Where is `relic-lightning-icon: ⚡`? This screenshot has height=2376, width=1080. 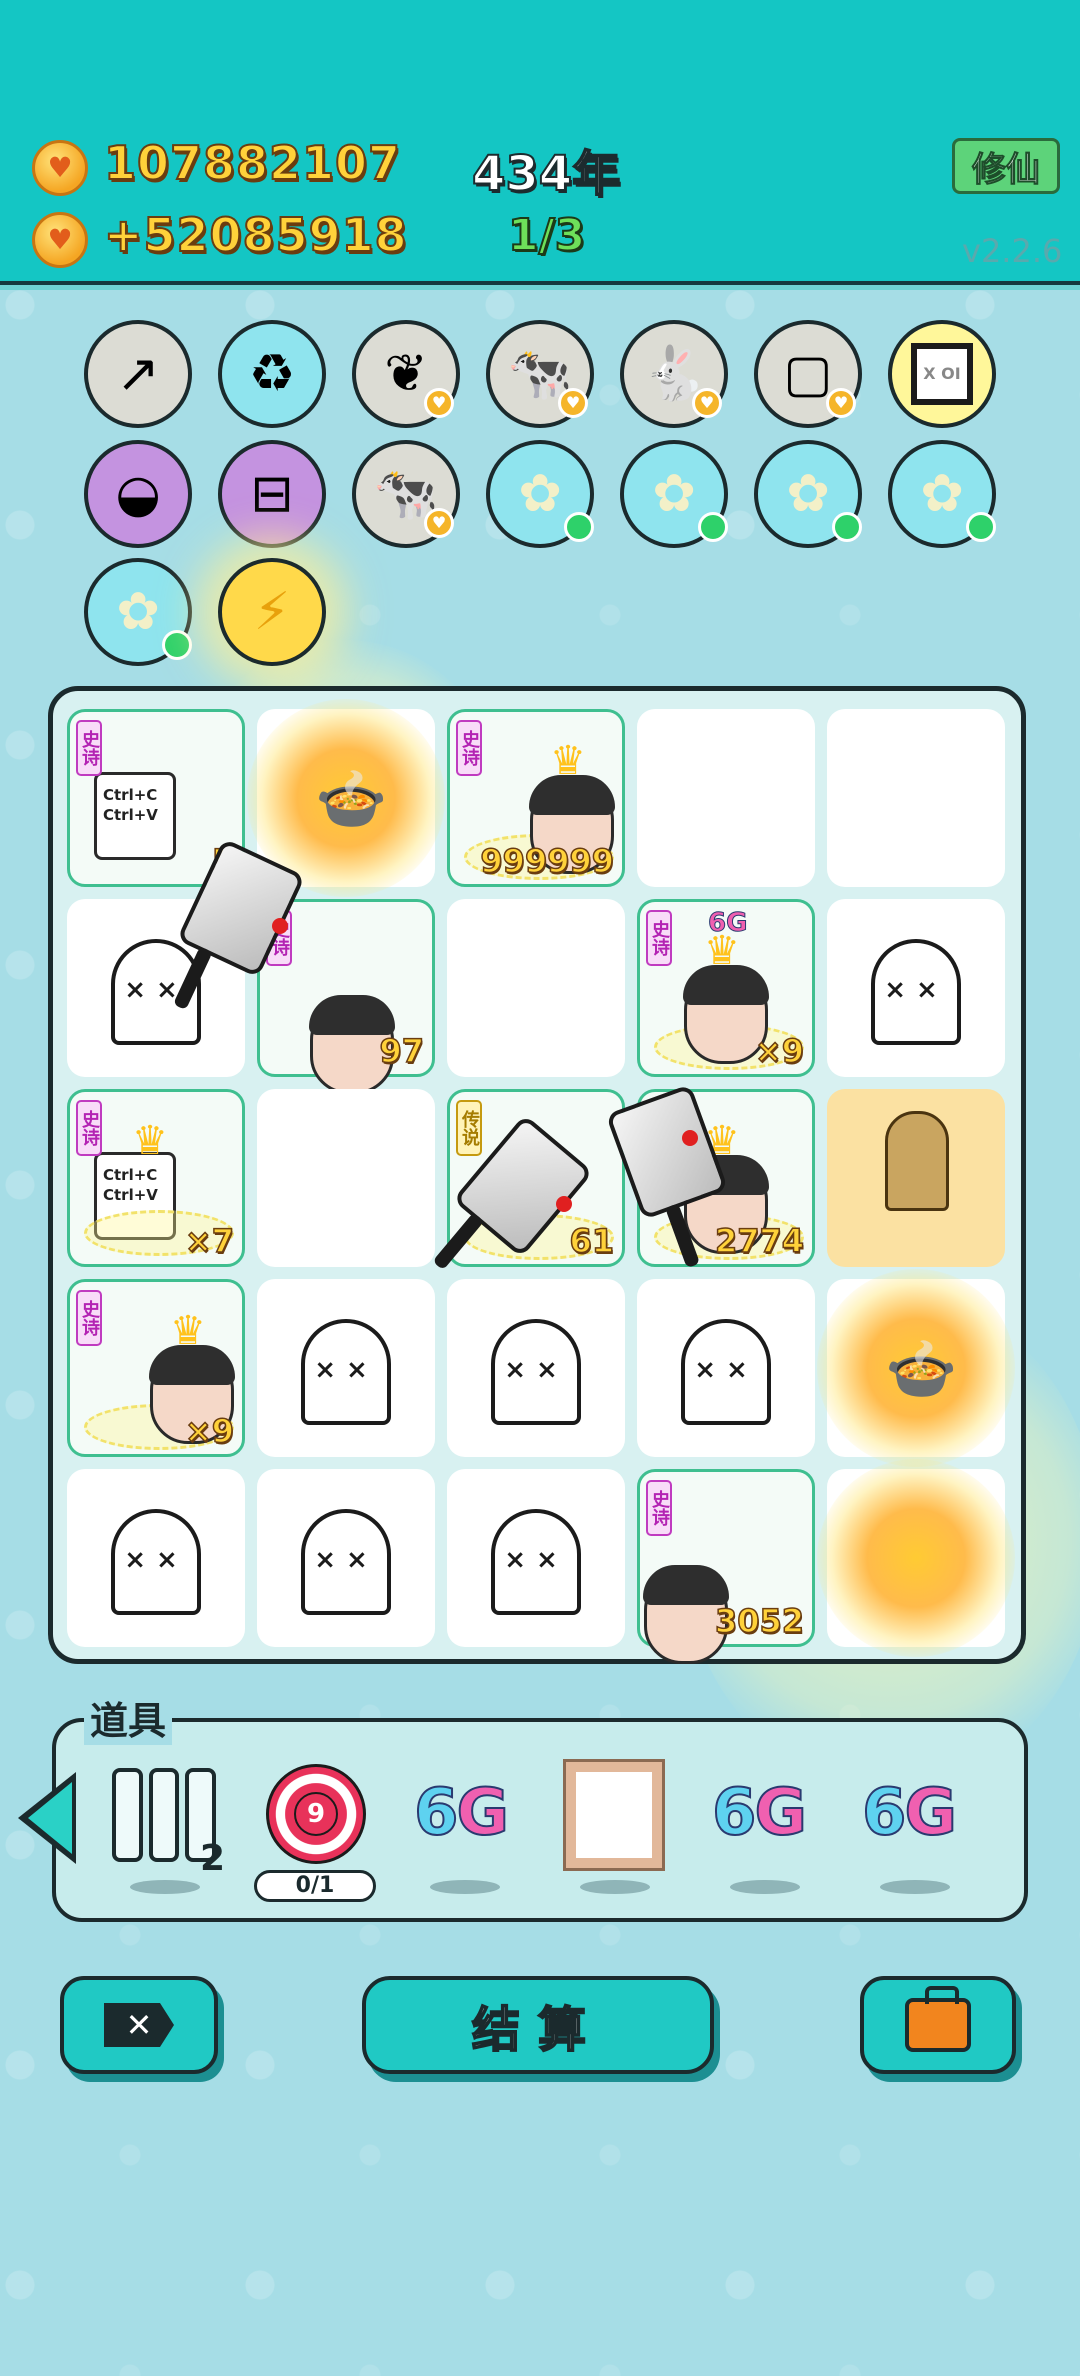 relic-lightning-icon: ⚡ is located at coordinates (272, 612).